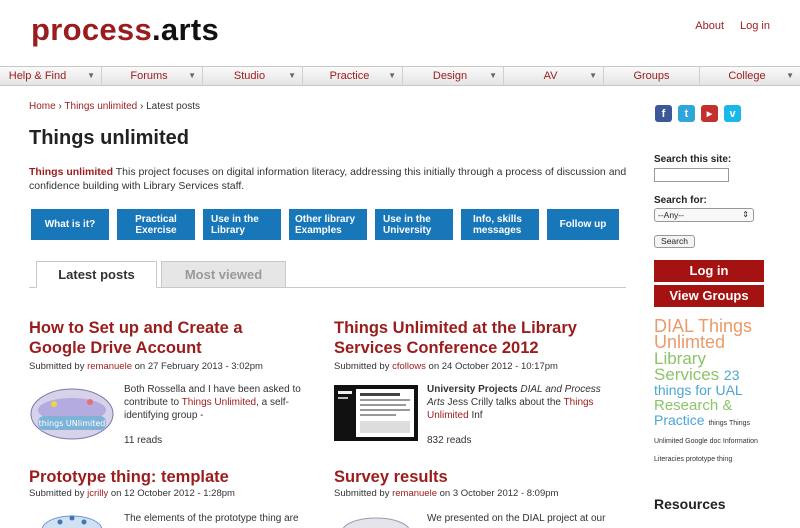 This screenshot has width=800, height=528. I want to click on nav-design: Design ▼, so click(453, 76).